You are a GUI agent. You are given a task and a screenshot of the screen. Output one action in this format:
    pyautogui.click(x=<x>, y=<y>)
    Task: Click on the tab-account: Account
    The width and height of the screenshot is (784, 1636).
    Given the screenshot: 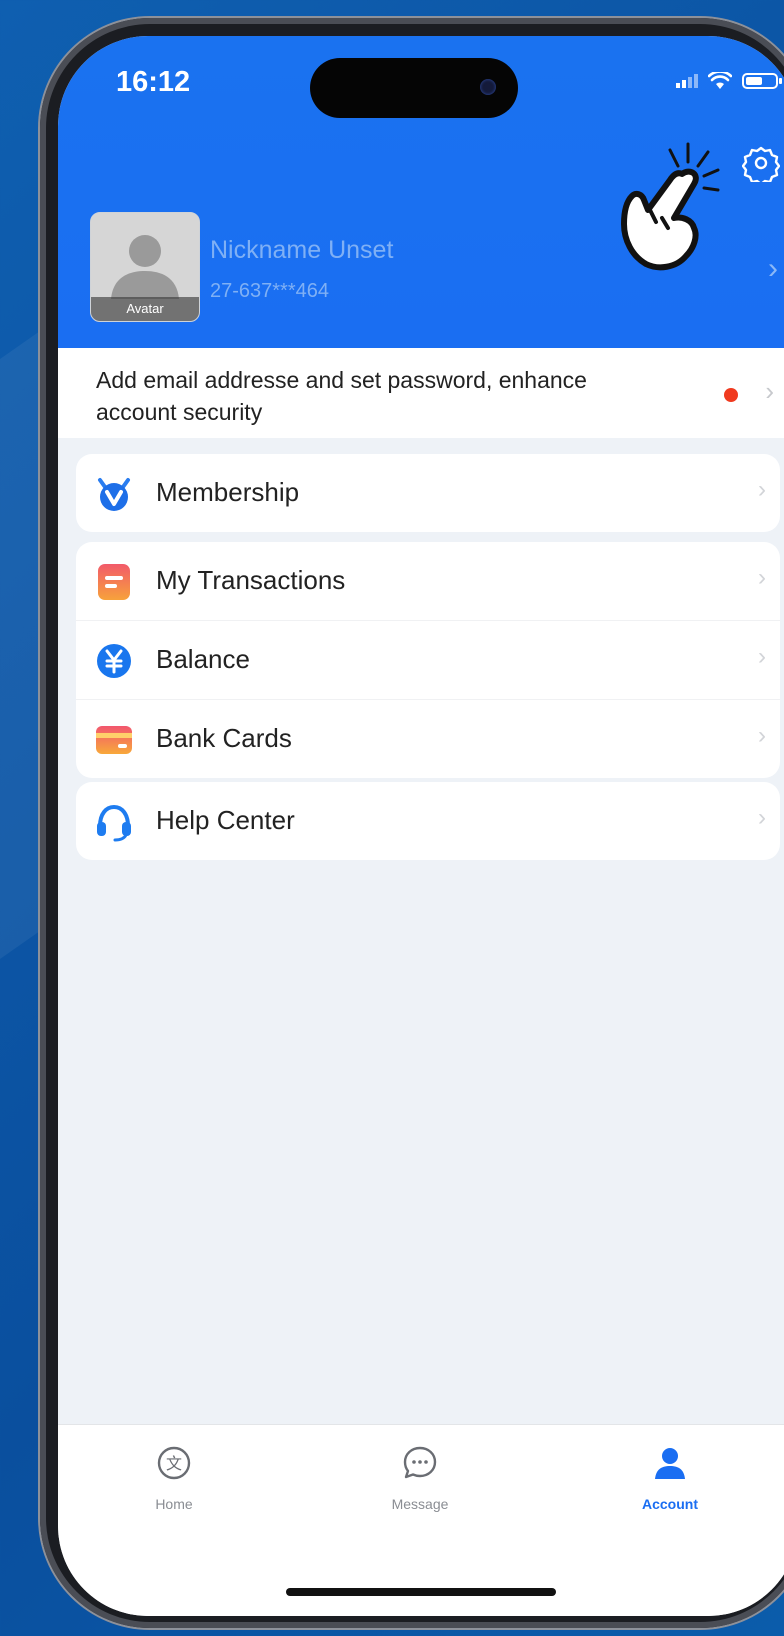 What is the action you would take?
    pyautogui.click(x=670, y=1477)
    